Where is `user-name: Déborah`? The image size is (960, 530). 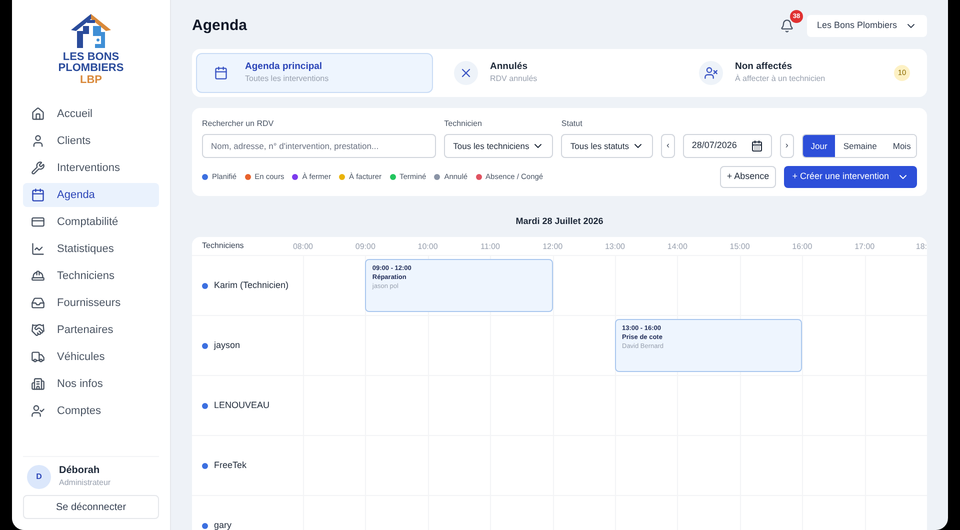
user-name: Déborah is located at coordinates (80, 471).